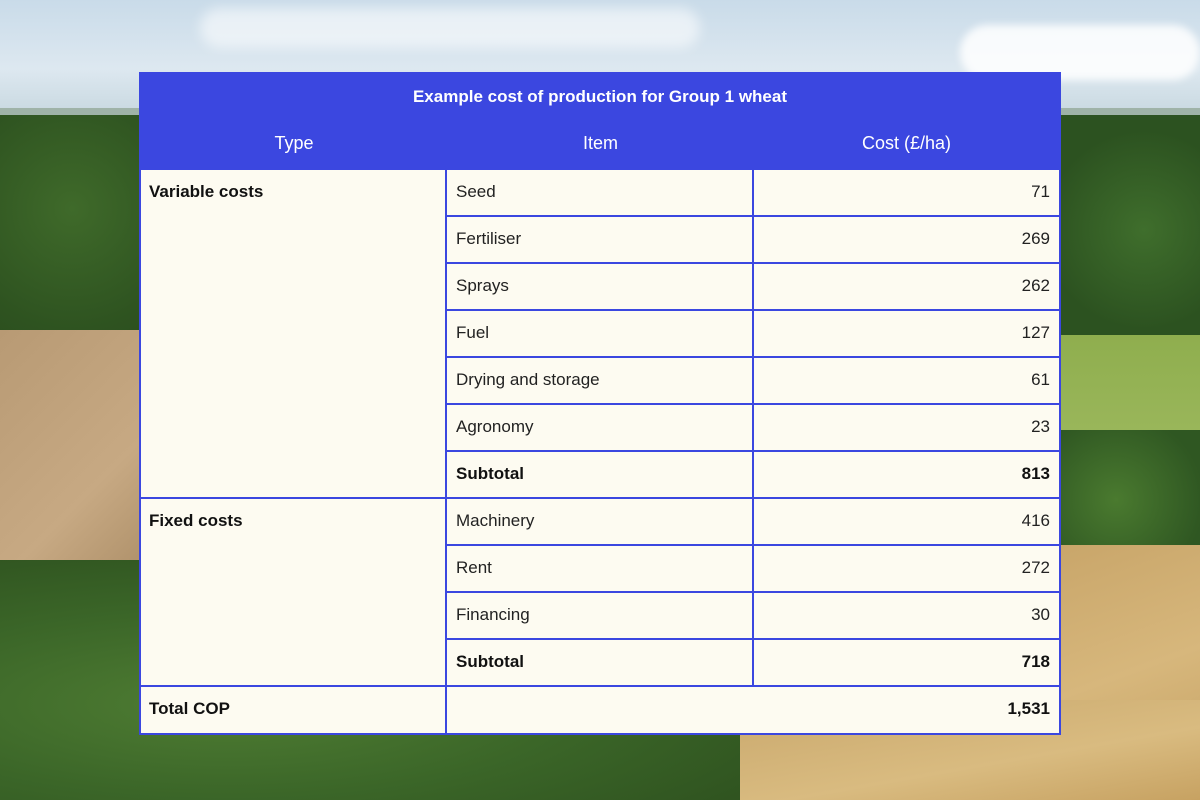  Describe the element at coordinates (1035, 332) in the screenshot. I see `cost-cell: 127` at that location.